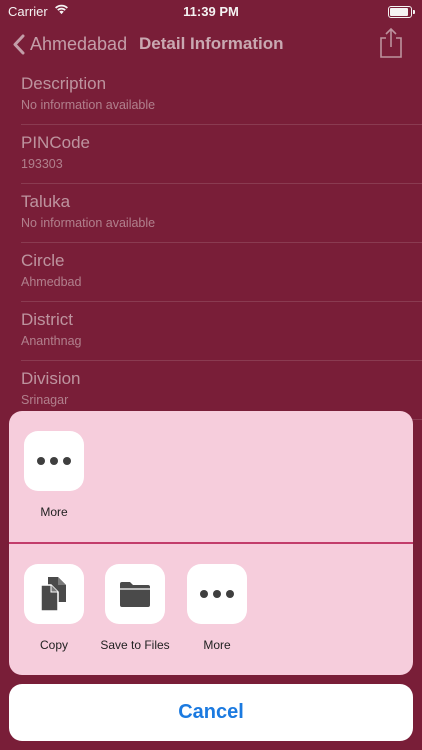 The height and width of the screenshot is (750, 422). Describe the element at coordinates (135, 594) in the screenshot. I see `folder-icon` at that location.